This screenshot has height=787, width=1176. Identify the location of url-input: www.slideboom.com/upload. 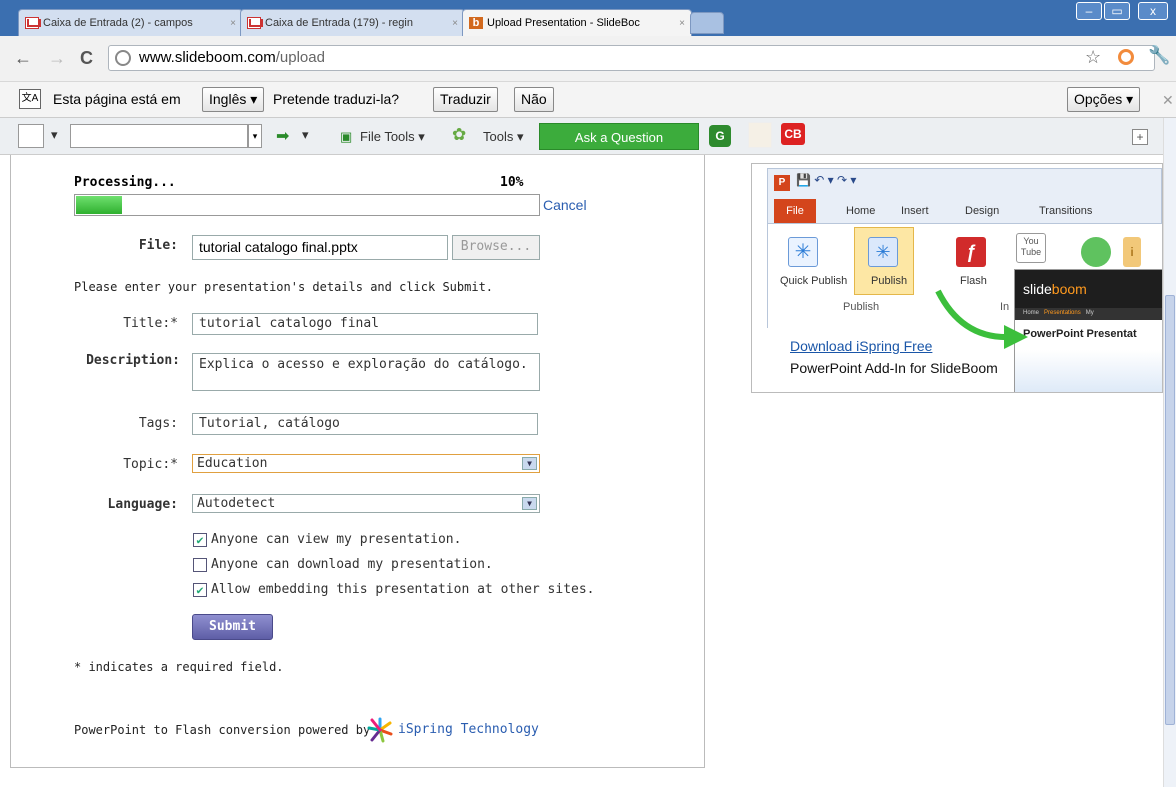
(631, 58).